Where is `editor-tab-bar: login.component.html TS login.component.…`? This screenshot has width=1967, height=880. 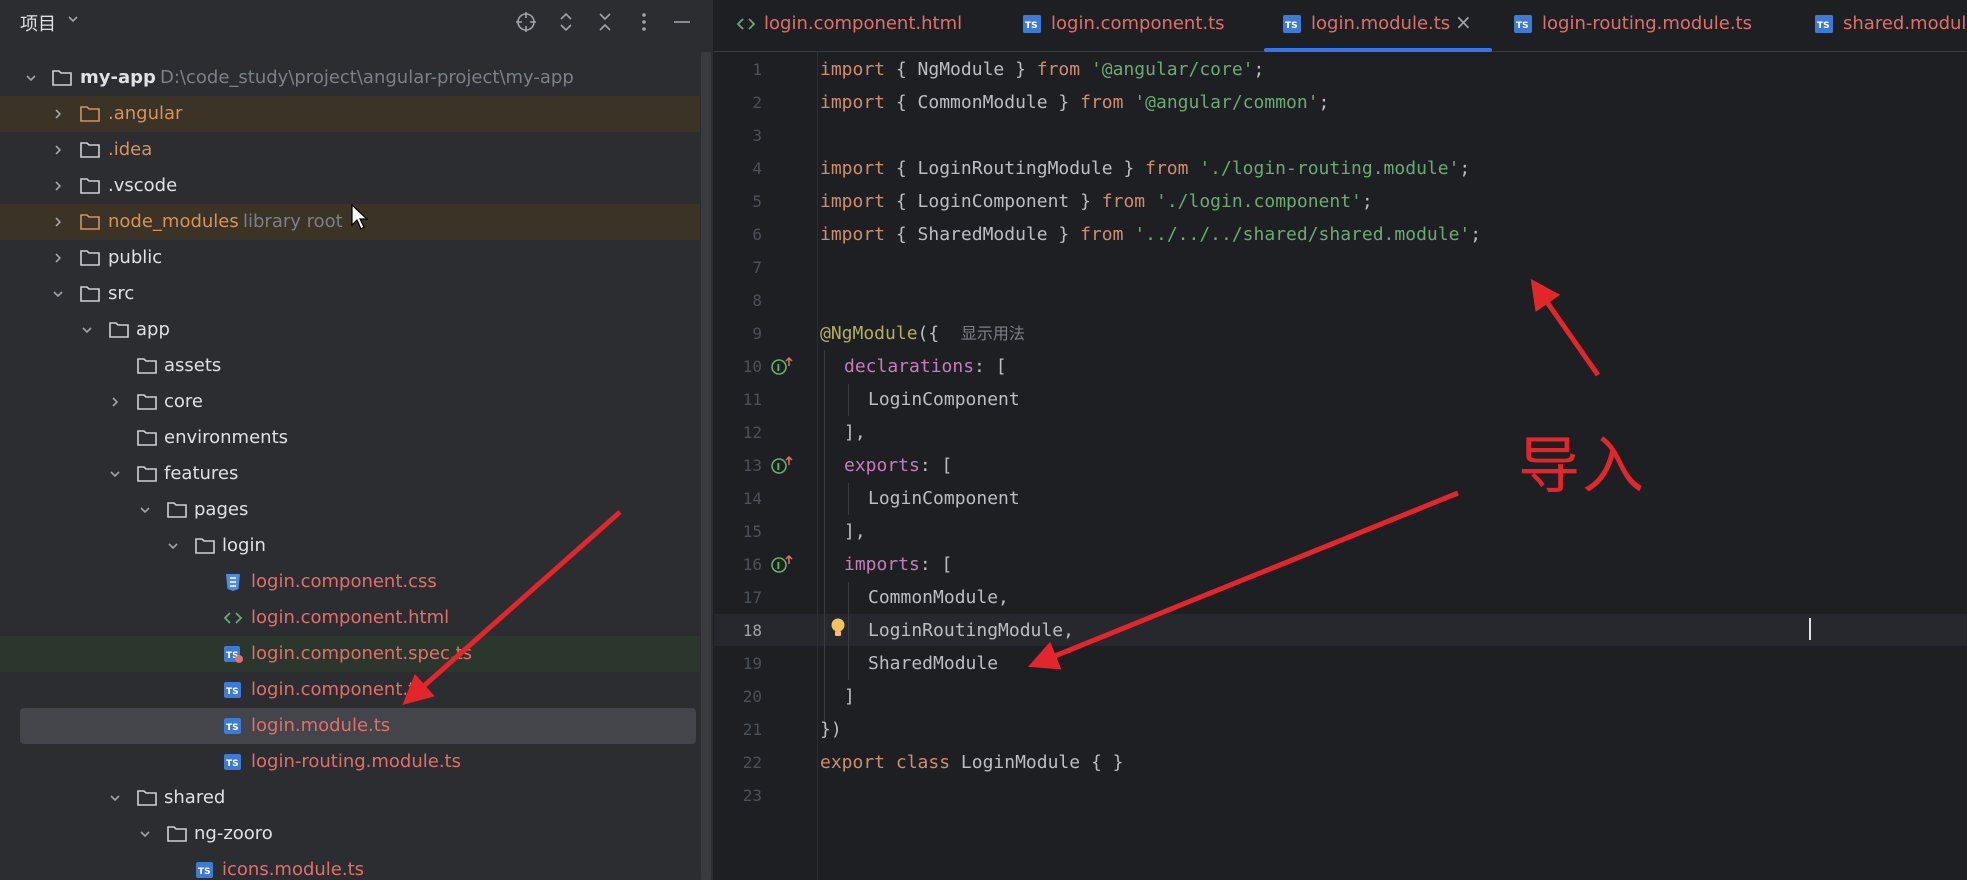
editor-tab-bar: login.component.html TS login.component.… is located at coordinates (1340, 26).